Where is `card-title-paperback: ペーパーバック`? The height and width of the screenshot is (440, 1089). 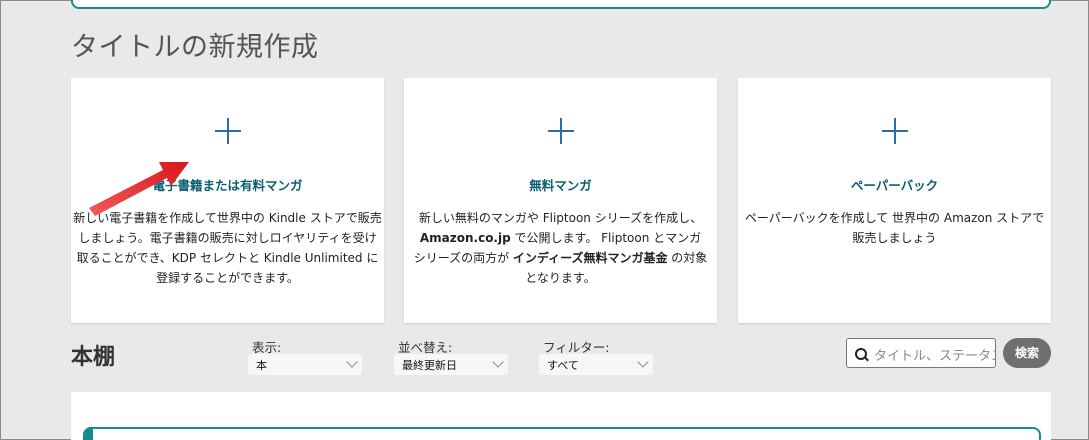
card-title-paperback: ペーパーバック is located at coordinates (894, 184).